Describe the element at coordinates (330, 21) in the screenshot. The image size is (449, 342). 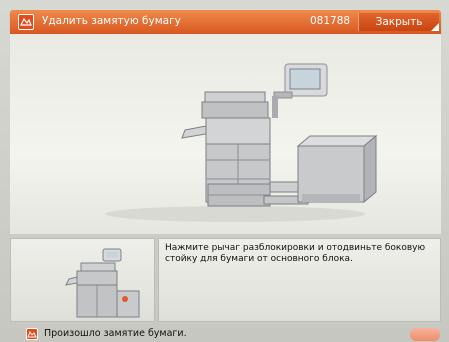
I see `job-number: 081788` at that location.